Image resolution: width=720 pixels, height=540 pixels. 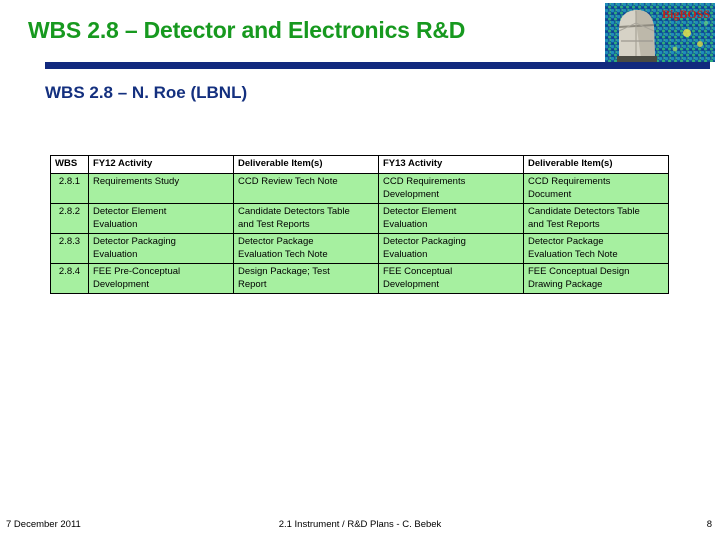 What do you see at coordinates (306, 188) in the screenshot?
I see `cell-fy12-deliverable: CCD Review Tech Note` at bounding box center [306, 188].